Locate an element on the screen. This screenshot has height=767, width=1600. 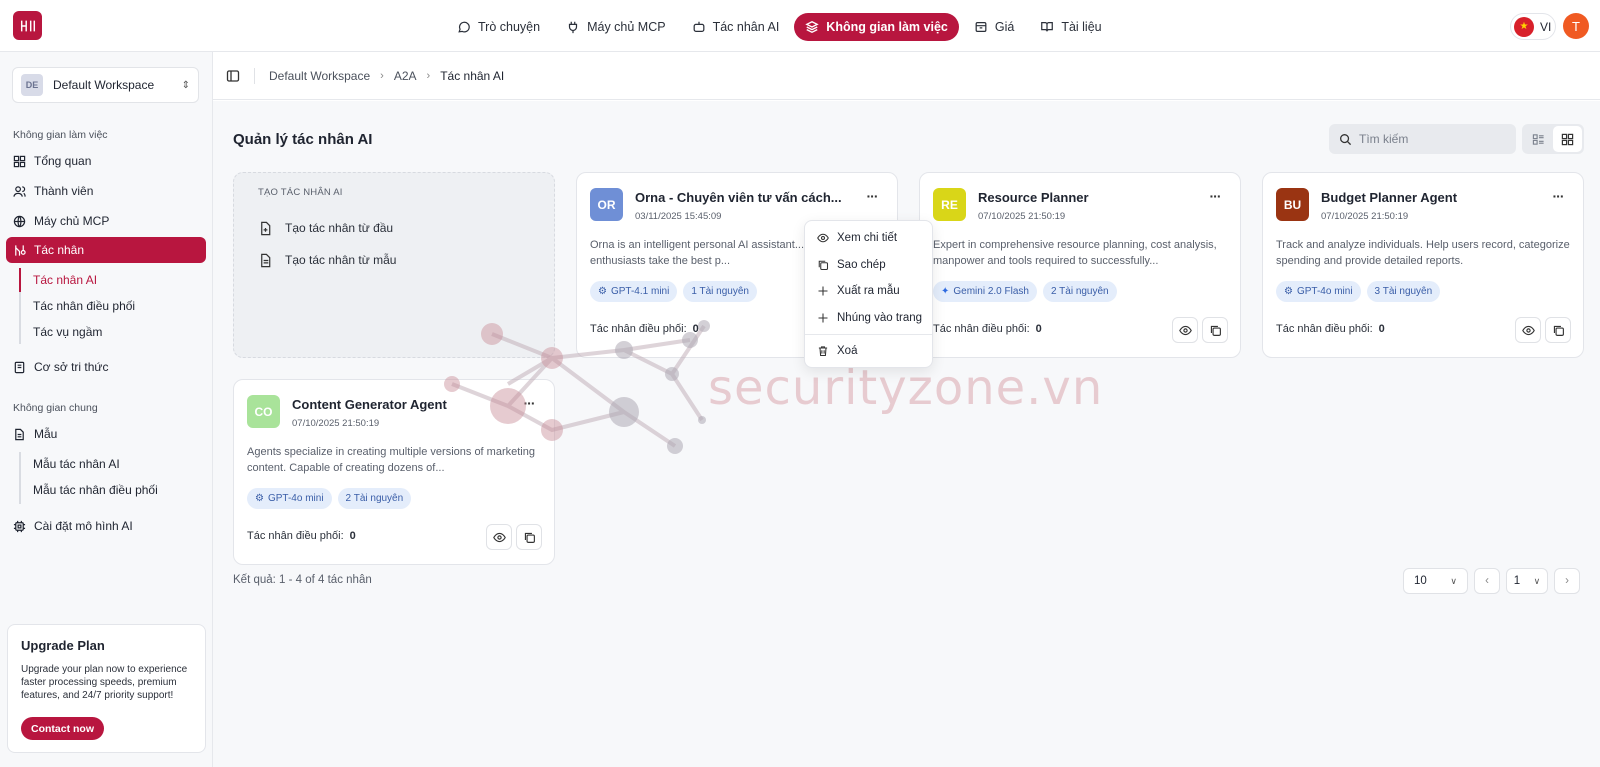
breadcrumb-workspace: Default Workspace is located at coordinates (319, 76).